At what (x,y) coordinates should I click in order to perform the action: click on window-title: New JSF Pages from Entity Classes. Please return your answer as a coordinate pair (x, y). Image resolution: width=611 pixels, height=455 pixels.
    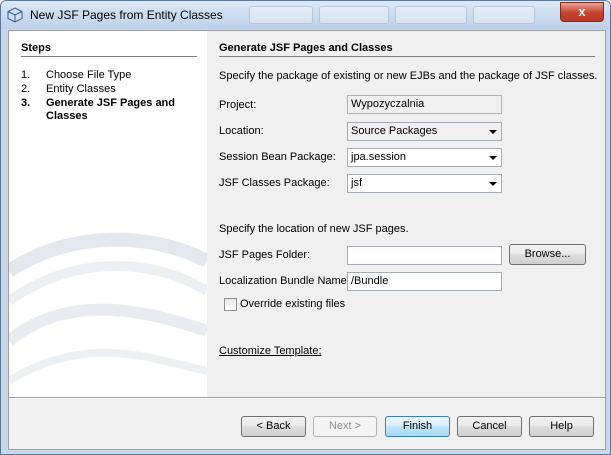
    Looking at the image, I should click on (126, 15).